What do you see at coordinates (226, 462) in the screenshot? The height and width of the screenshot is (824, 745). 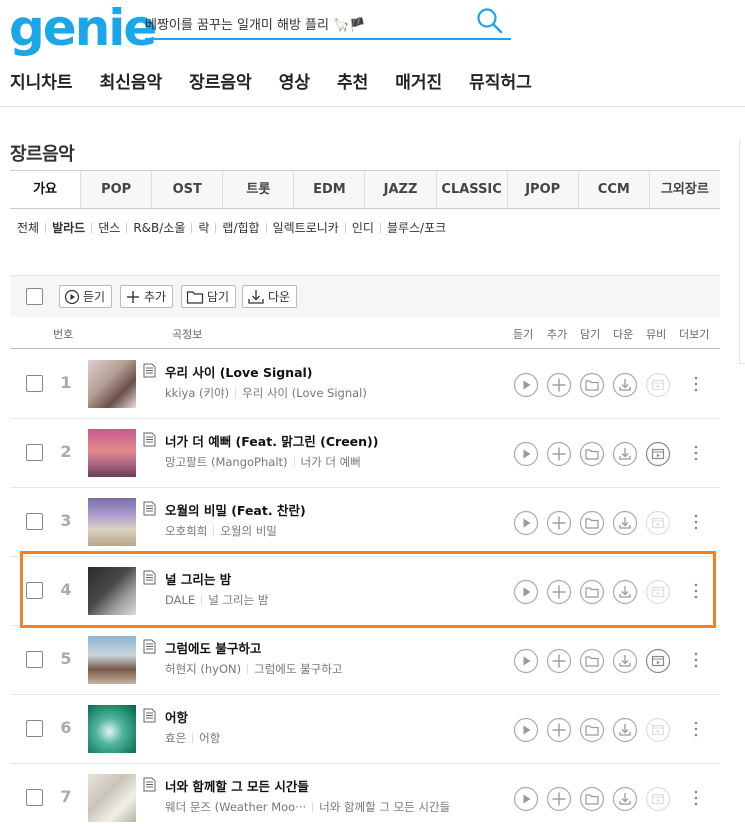 I see `song-artist: 망고팔트 (MangoPhalt)` at bounding box center [226, 462].